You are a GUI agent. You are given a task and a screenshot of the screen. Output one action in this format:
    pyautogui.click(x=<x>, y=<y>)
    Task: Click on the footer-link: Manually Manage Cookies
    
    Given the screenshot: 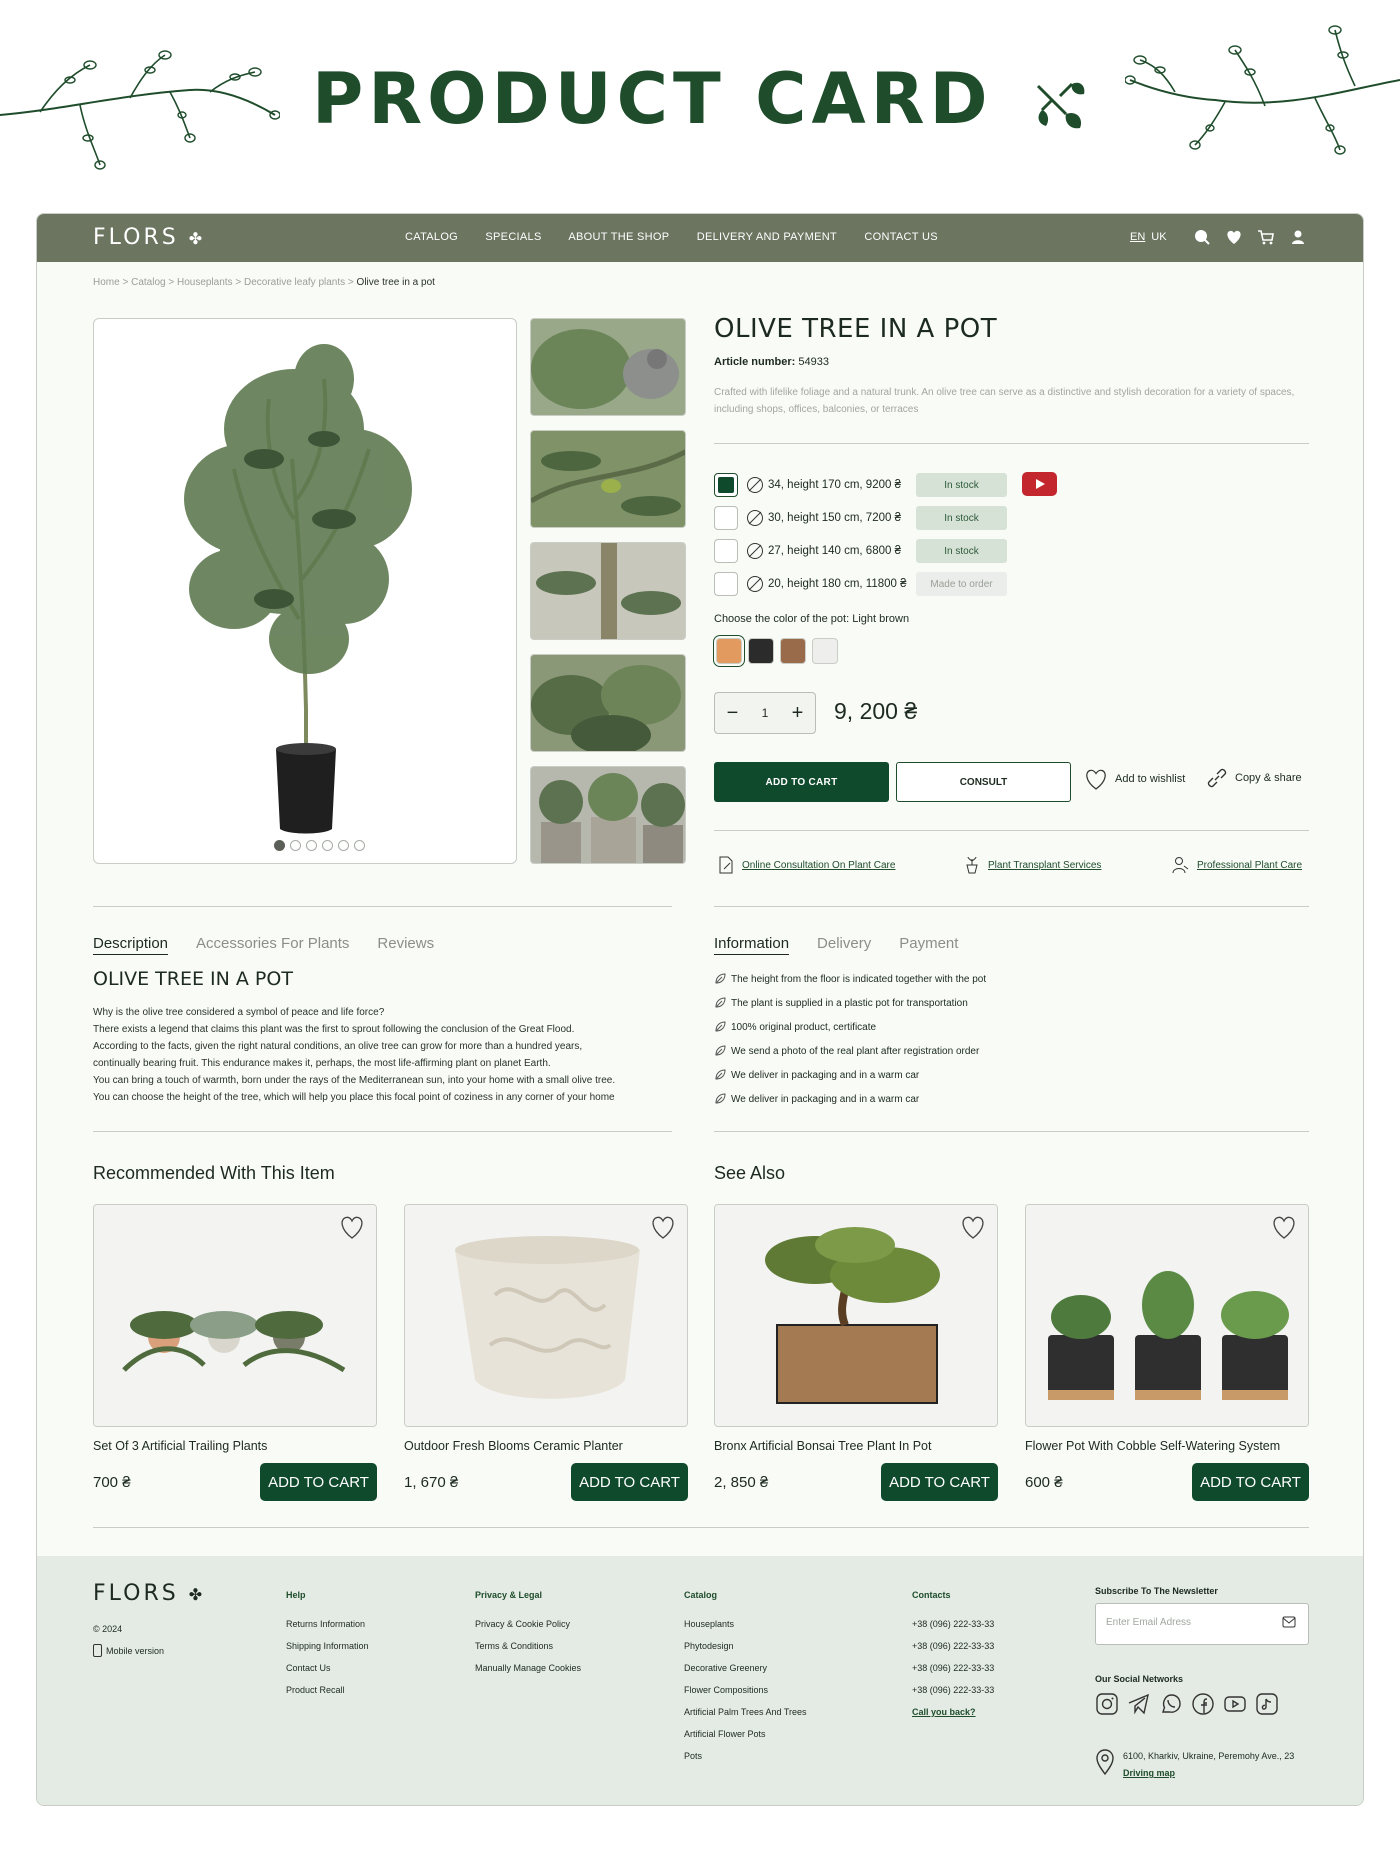 What is the action you would take?
    pyautogui.click(x=528, y=1668)
    